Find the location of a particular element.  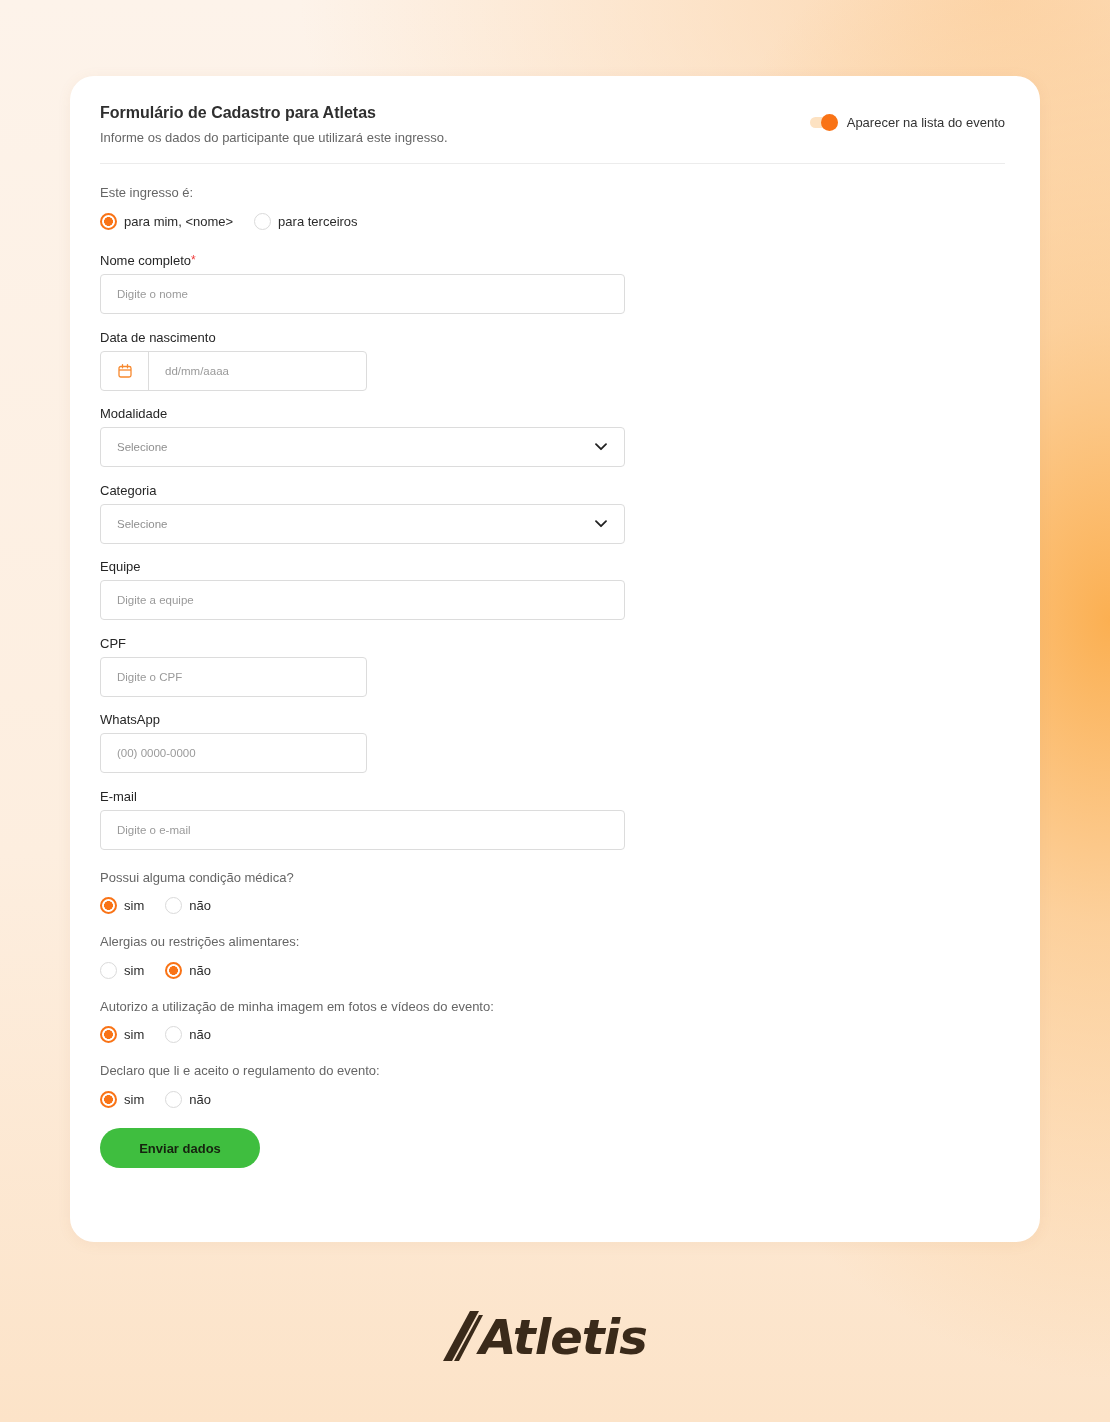

text-input: (00) 0000-0000 is located at coordinates (233, 753).